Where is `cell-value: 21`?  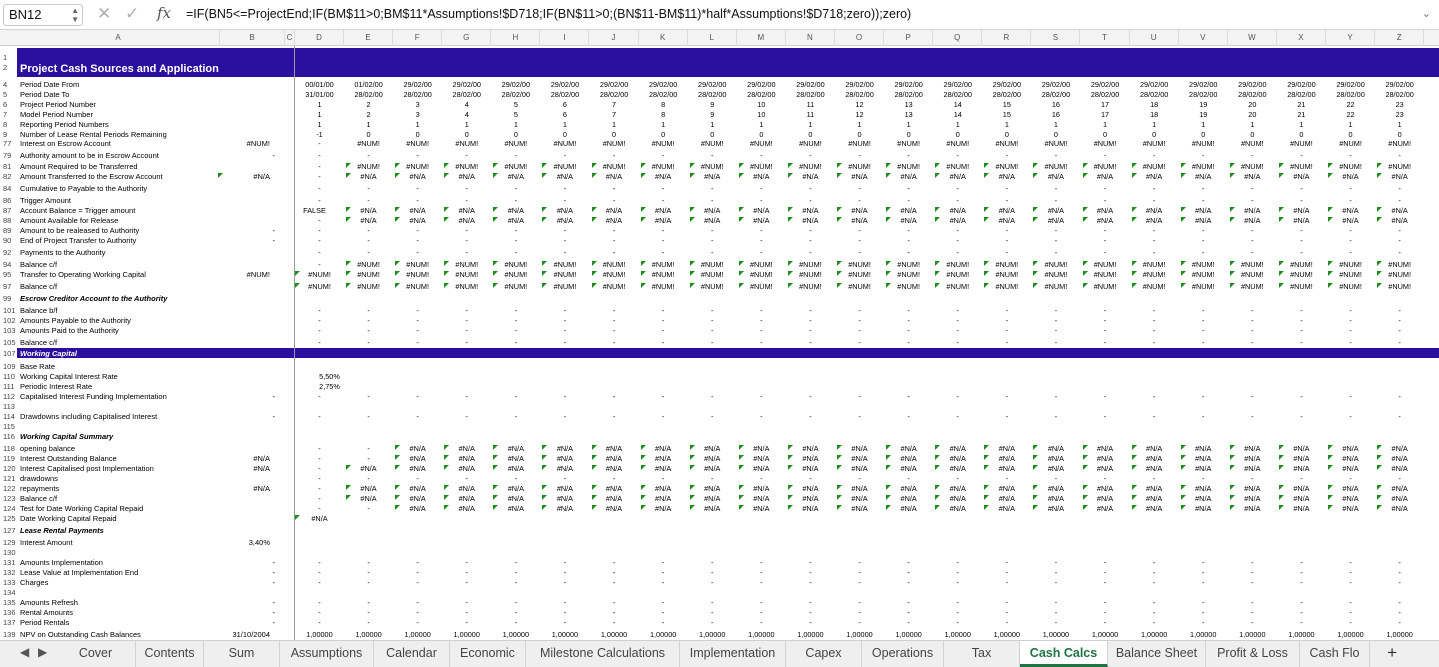
cell-value: 21 is located at coordinates (1301, 104).